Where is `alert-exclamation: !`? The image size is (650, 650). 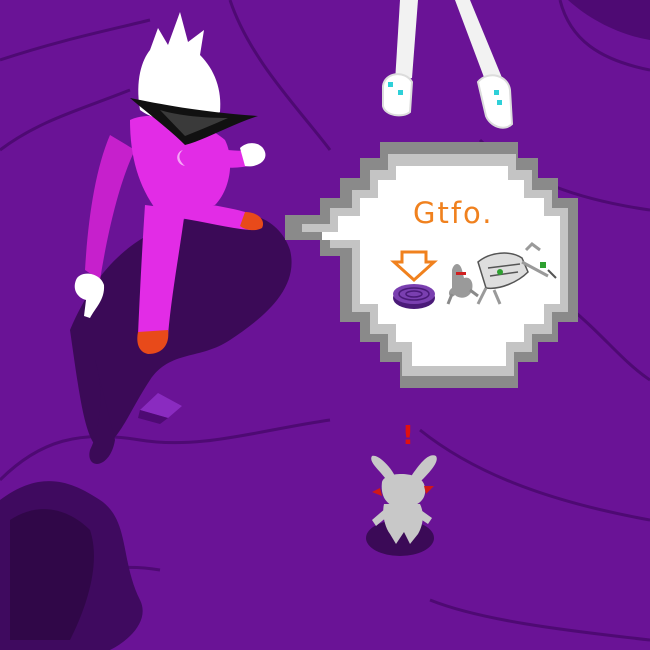
alert-exclamation: ! is located at coordinates (408, 436).